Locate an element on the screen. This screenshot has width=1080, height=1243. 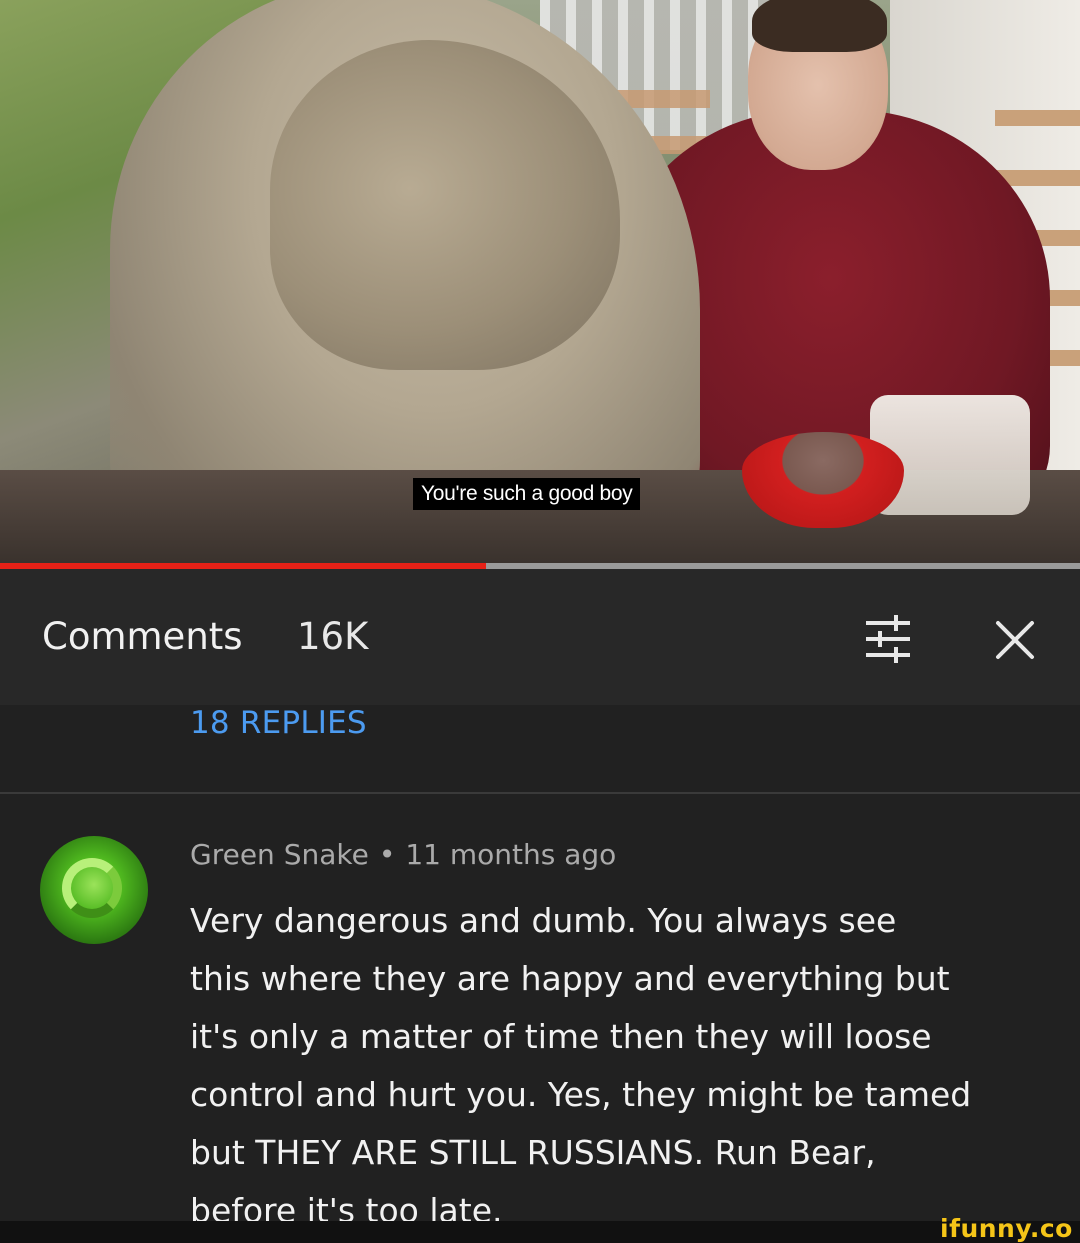
comments-count: 16K is located at coordinates (333, 636).